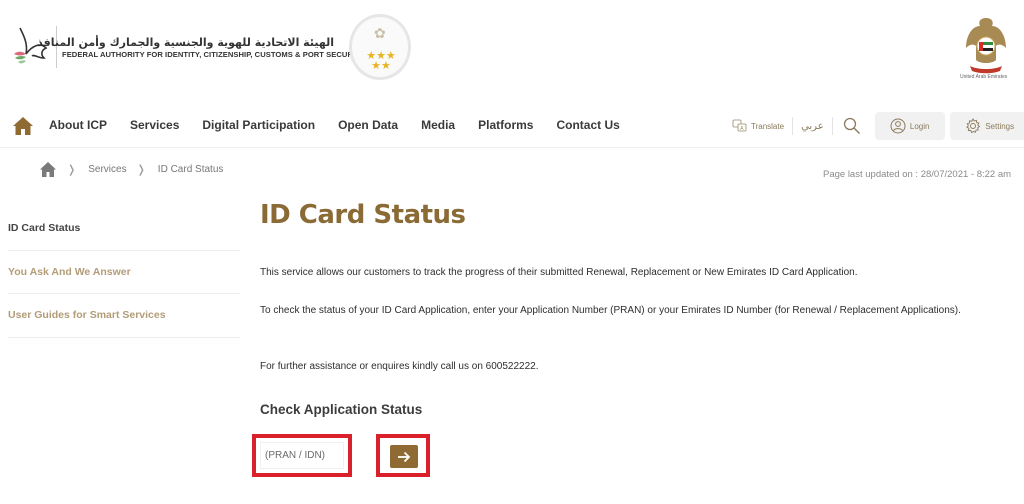  I want to click on nav-utilities: A Translate عربي Login Settings, so click(878, 126).